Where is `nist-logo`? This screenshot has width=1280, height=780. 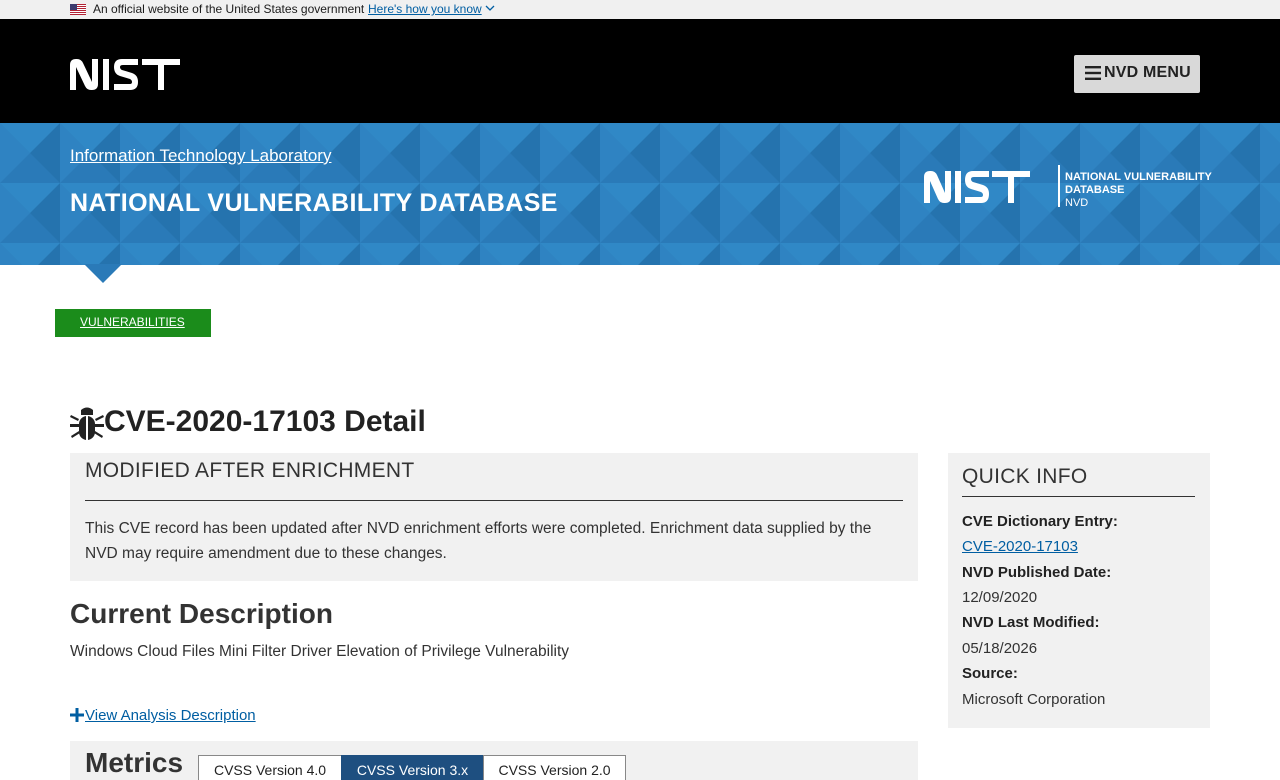
nist-logo is located at coordinates (125, 74).